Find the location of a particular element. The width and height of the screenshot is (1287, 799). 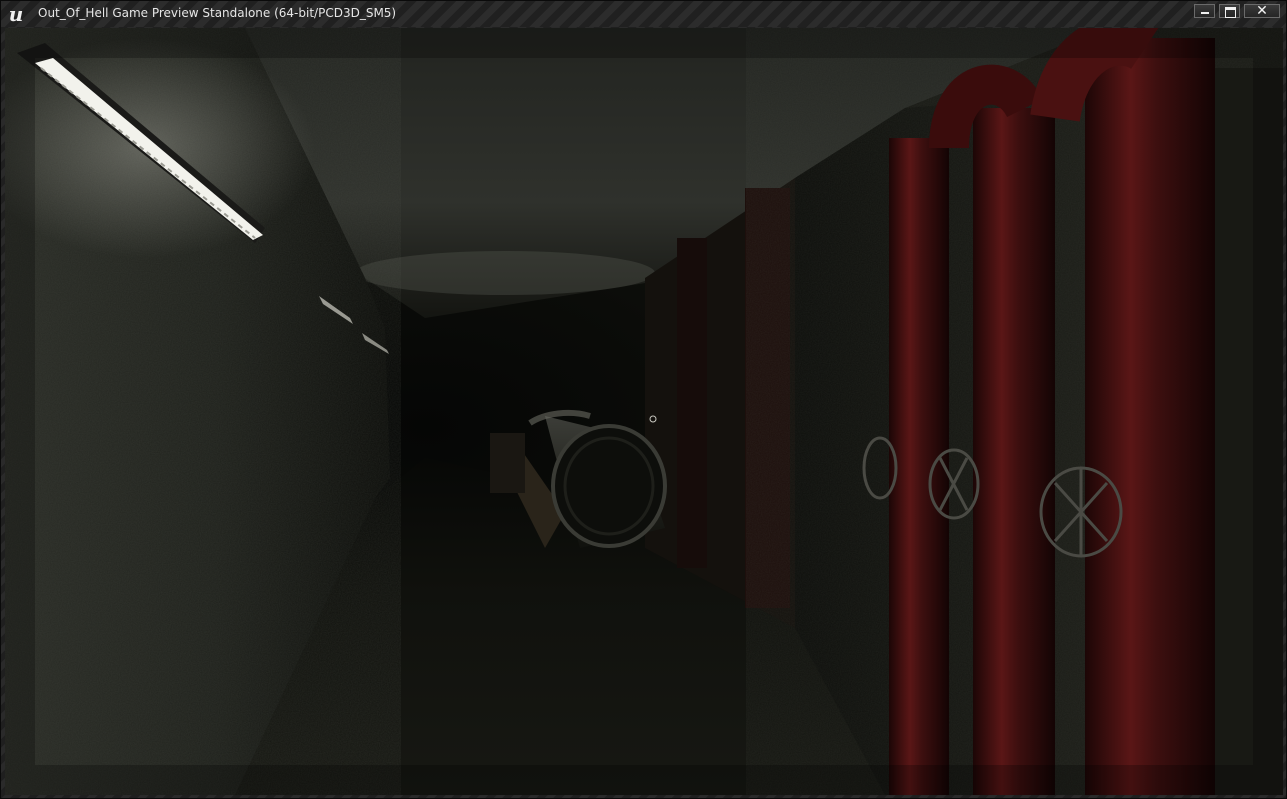

minimize-icon is located at coordinates (1205, 13).